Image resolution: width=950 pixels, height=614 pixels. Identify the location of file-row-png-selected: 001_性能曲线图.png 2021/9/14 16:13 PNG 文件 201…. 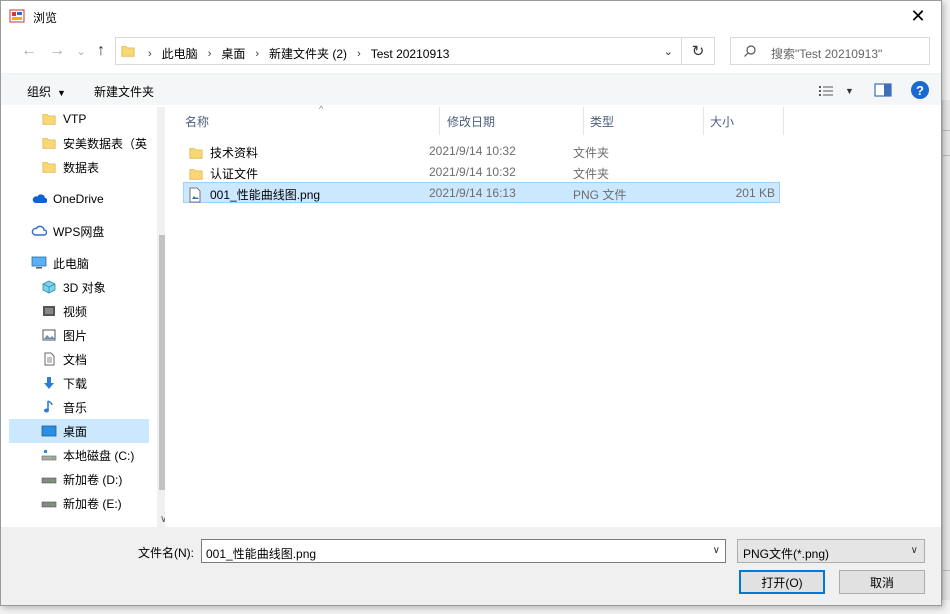
(481, 192).